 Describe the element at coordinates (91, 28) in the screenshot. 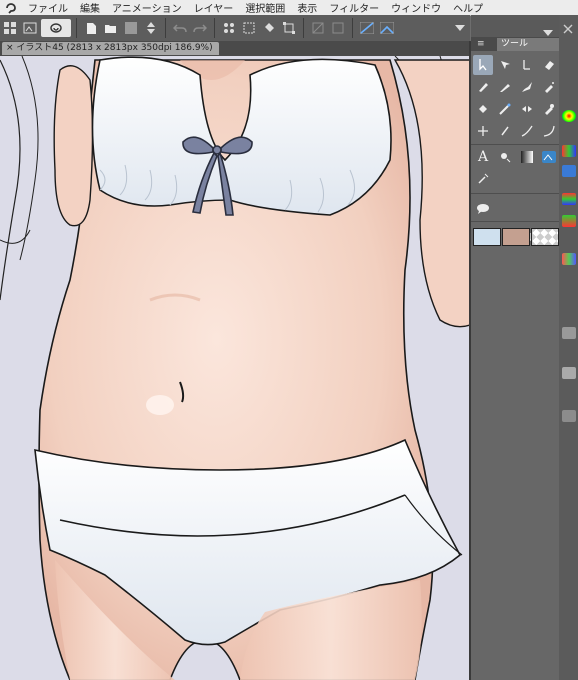

I see `new-file-icon` at that location.